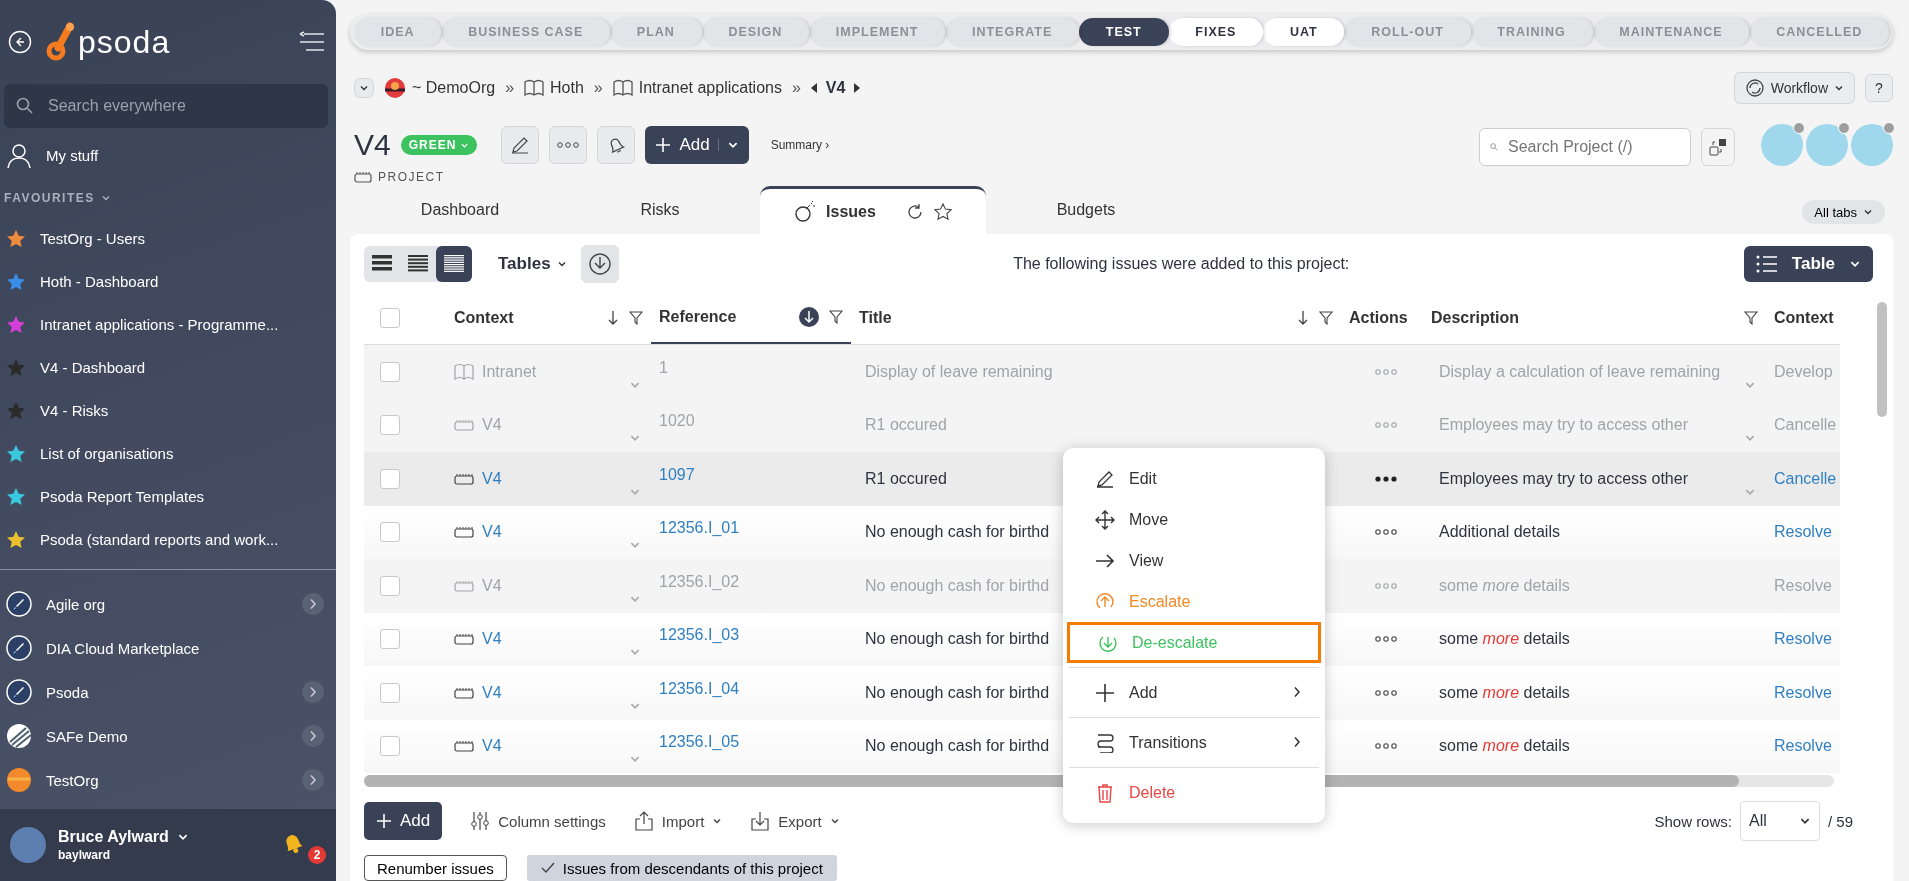 This screenshot has width=1909, height=881. Describe the element at coordinates (168, 410) in the screenshot. I see `favourite-item: V4 - Risks` at that location.